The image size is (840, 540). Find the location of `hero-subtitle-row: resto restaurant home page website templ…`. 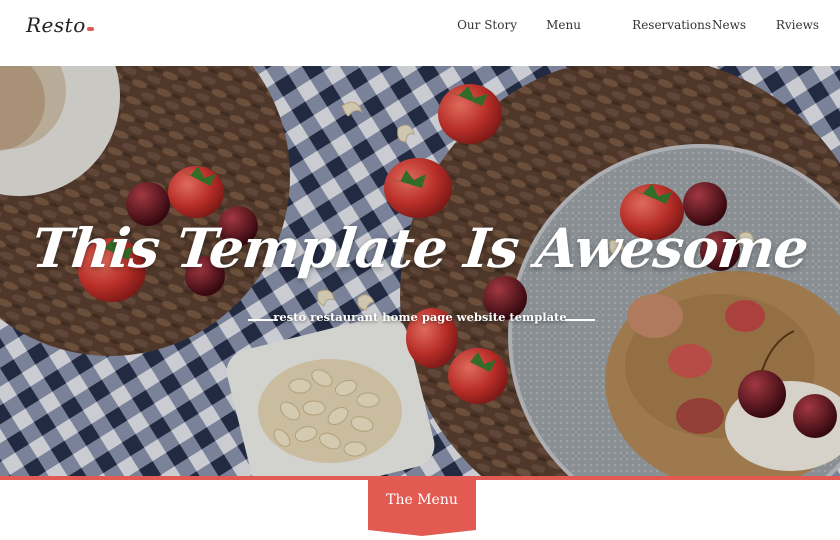

hero-subtitle-row: resto restaurant home page website templ… is located at coordinates (420, 320).